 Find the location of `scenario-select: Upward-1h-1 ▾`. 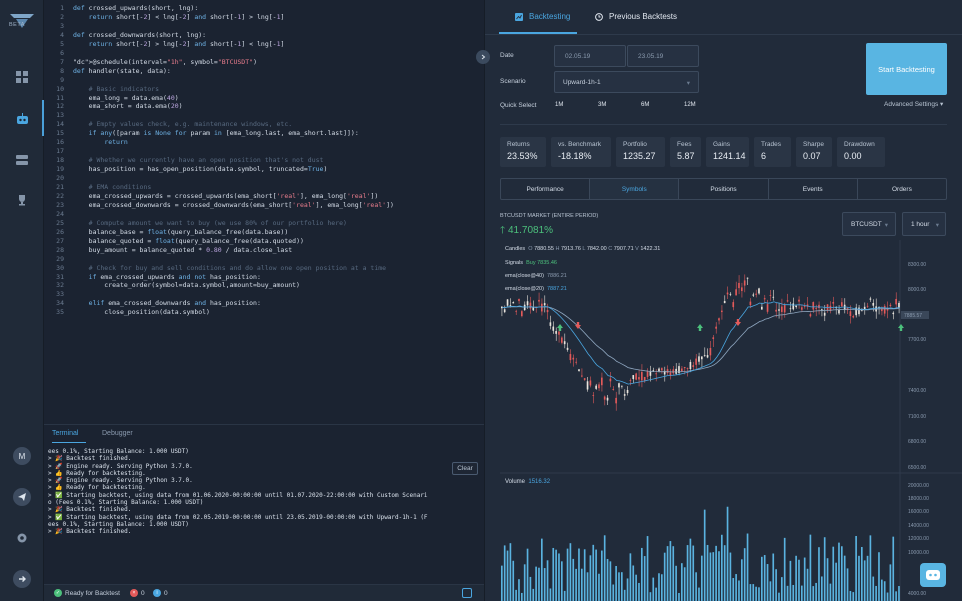

scenario-select: Upward-1h-1 ▾ is located at coordinates (626, 82).